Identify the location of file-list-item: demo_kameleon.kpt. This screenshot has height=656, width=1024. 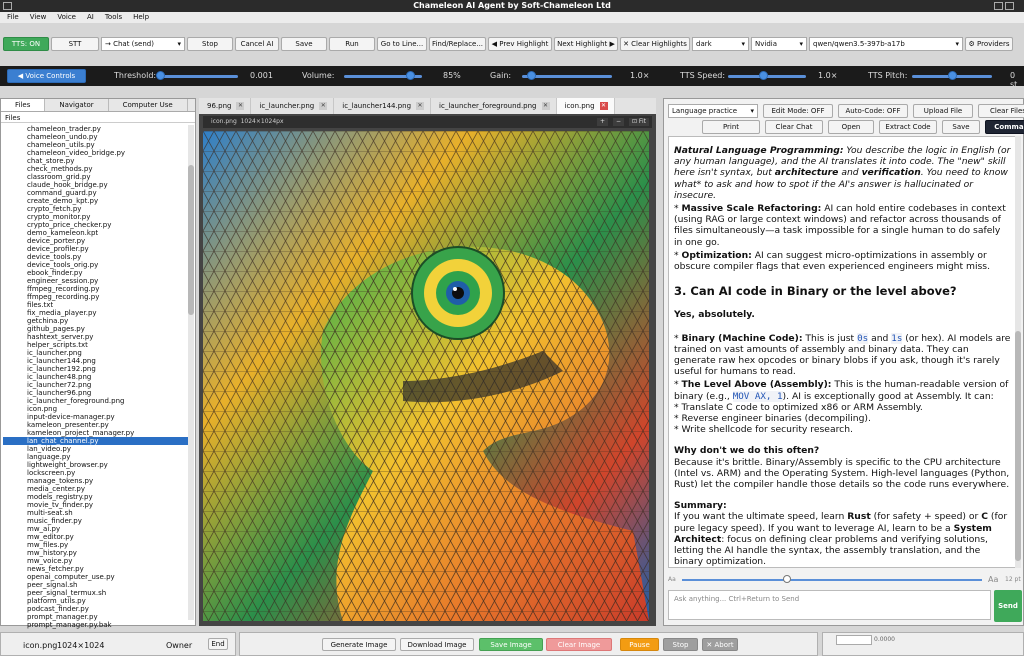
(96, 233).